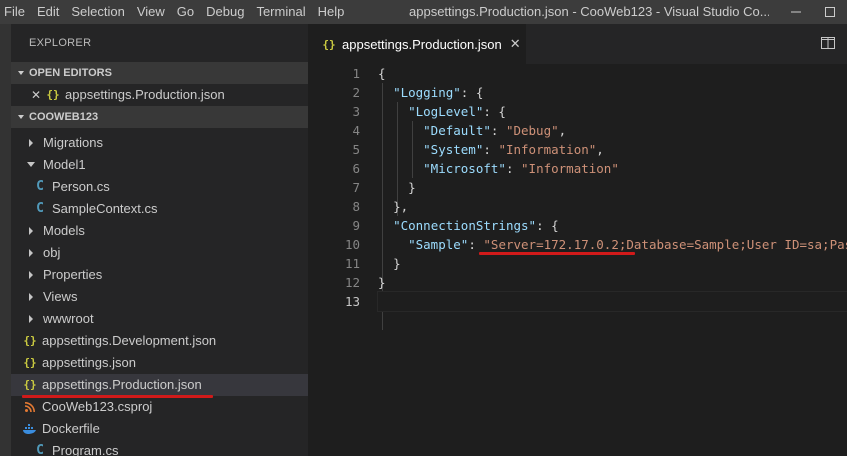 This screenshot has height=456, width=847. I want to click on tree-folder: Models, so click(159, 231).